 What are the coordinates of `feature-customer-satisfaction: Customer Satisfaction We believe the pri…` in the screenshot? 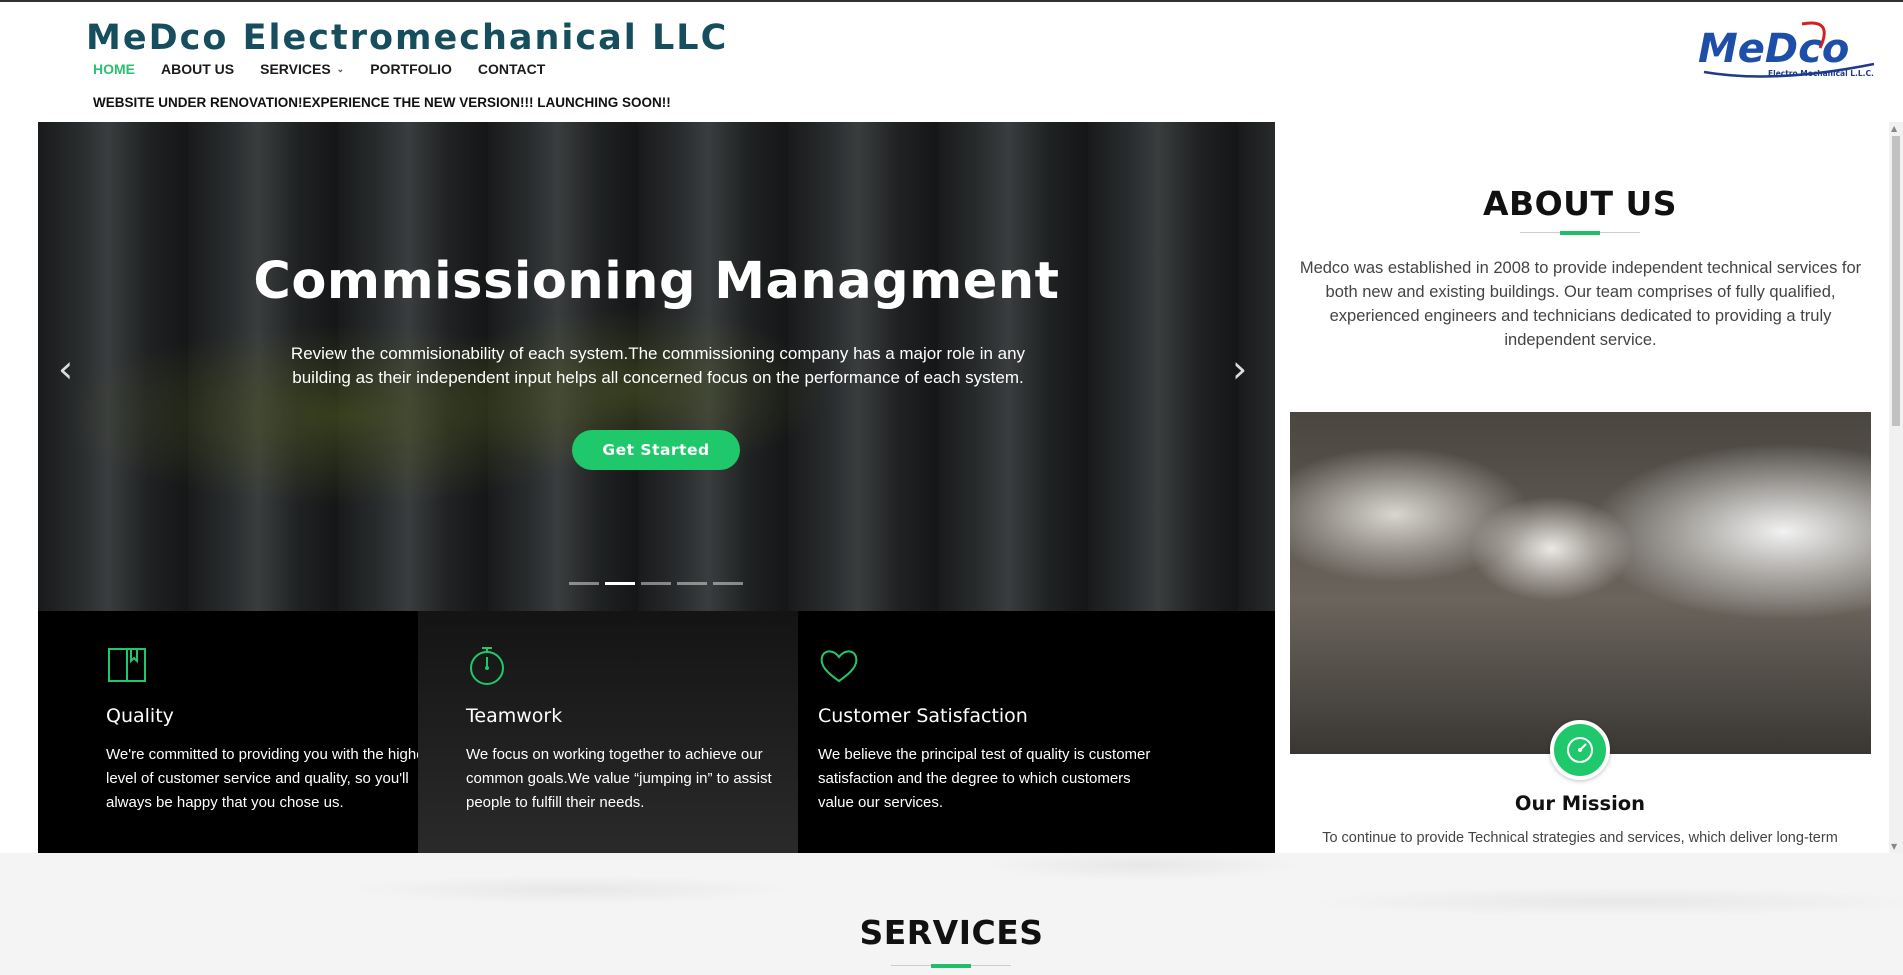 It's located at (1036, 732).